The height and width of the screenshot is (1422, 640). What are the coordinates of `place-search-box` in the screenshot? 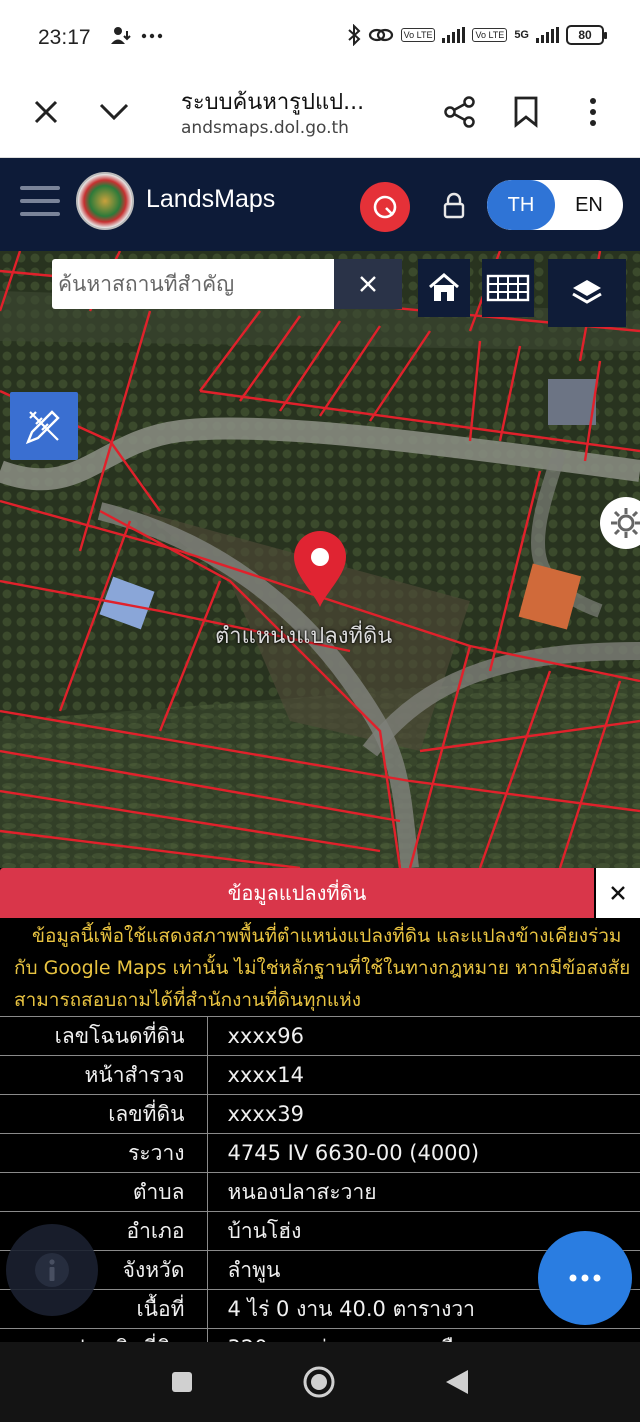 It's located at (193, 284).